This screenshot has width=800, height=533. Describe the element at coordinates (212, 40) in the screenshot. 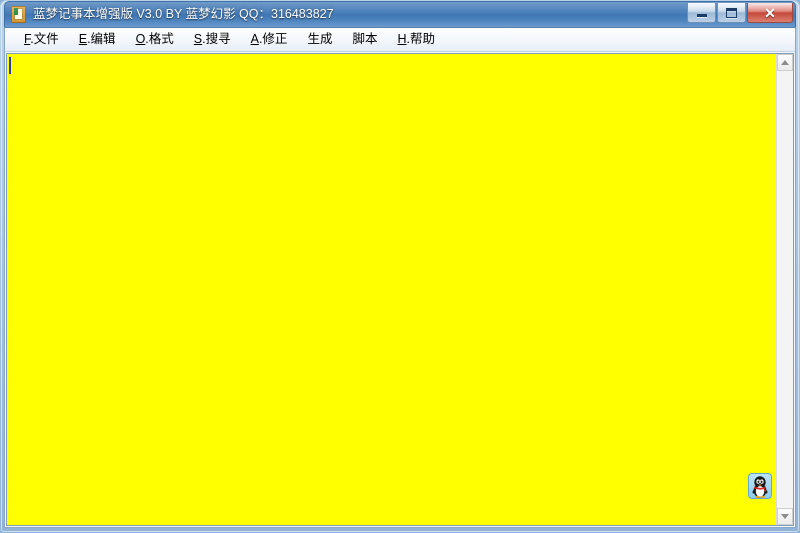

I see `menu-search: S.搜寻` at that location.